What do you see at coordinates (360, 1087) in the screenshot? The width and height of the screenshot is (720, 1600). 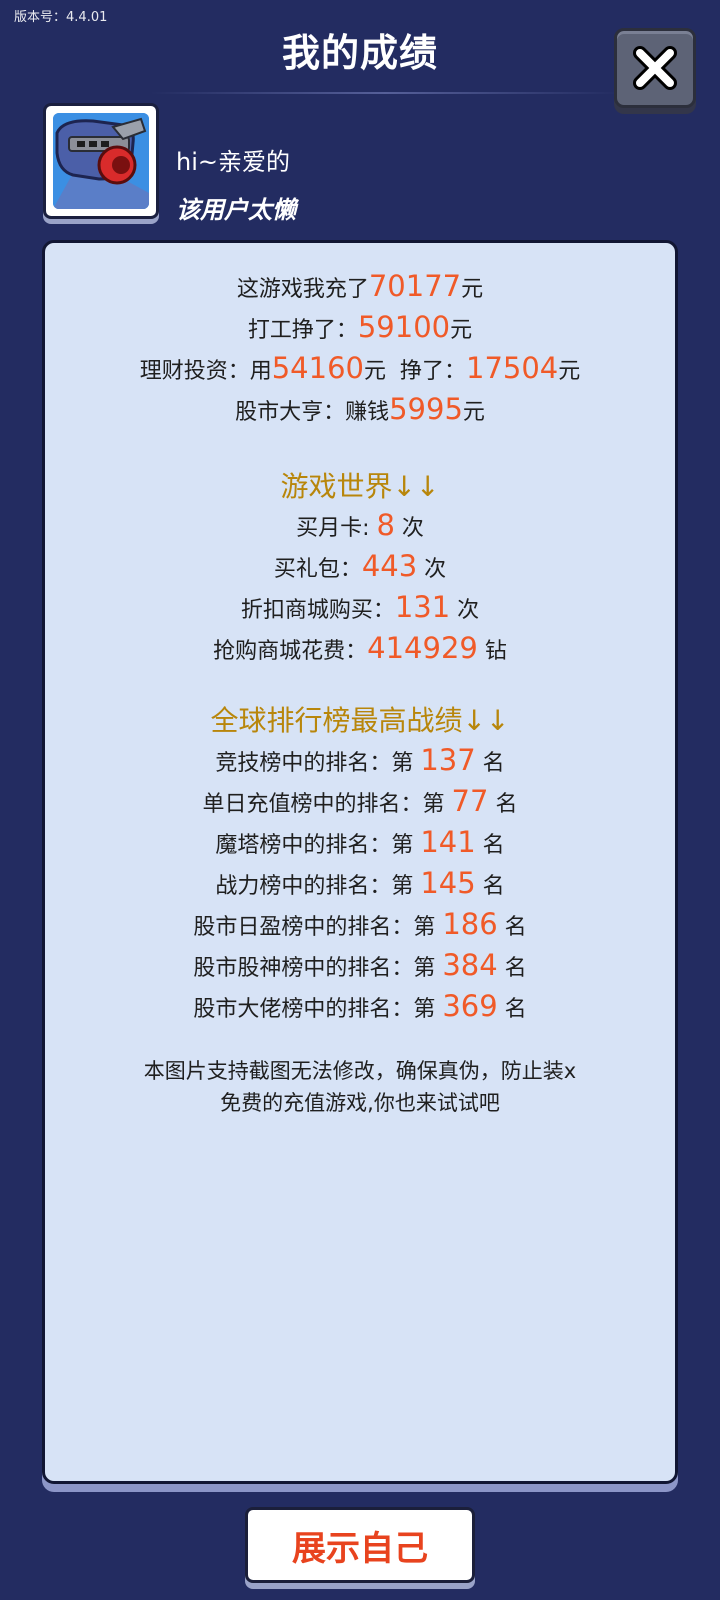 I see `footnote: 本图片支持截图无法修改，确保真伪，防止装x 免费的充值游戏,你也来试试吧` at bounding box center [360, 1087].